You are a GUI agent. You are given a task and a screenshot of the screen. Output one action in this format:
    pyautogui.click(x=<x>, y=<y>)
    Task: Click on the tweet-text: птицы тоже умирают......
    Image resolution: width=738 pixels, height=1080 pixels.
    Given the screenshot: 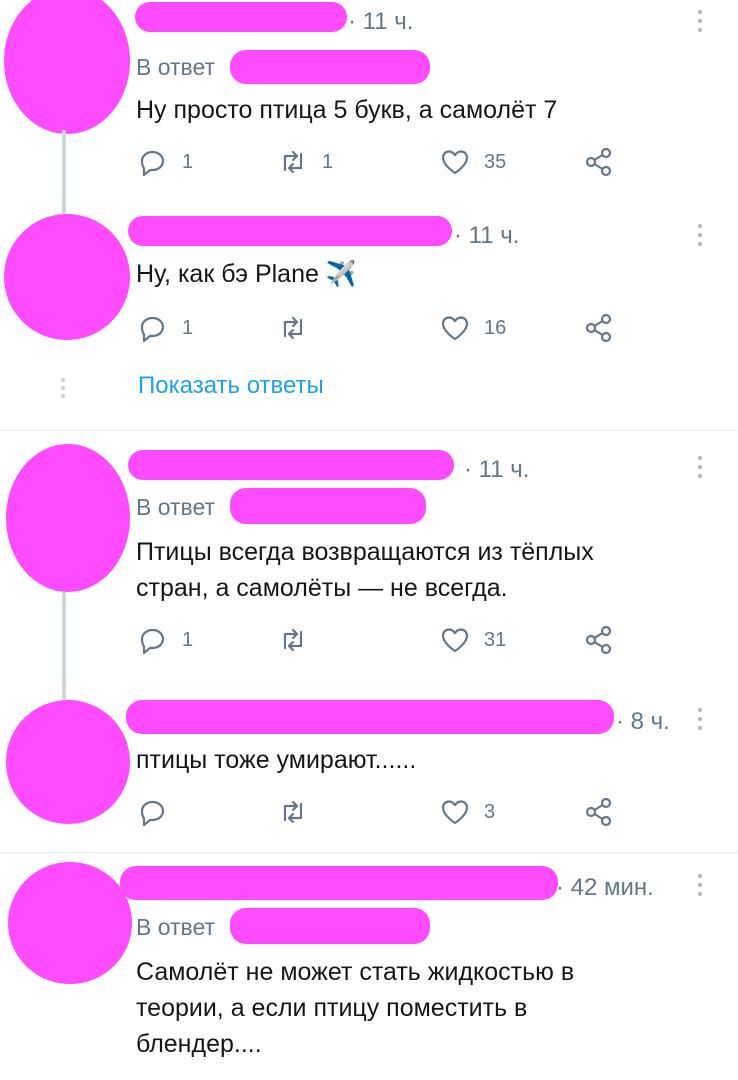 What is the action you would take?
    pyautogui.click(x=276, y=760)
    